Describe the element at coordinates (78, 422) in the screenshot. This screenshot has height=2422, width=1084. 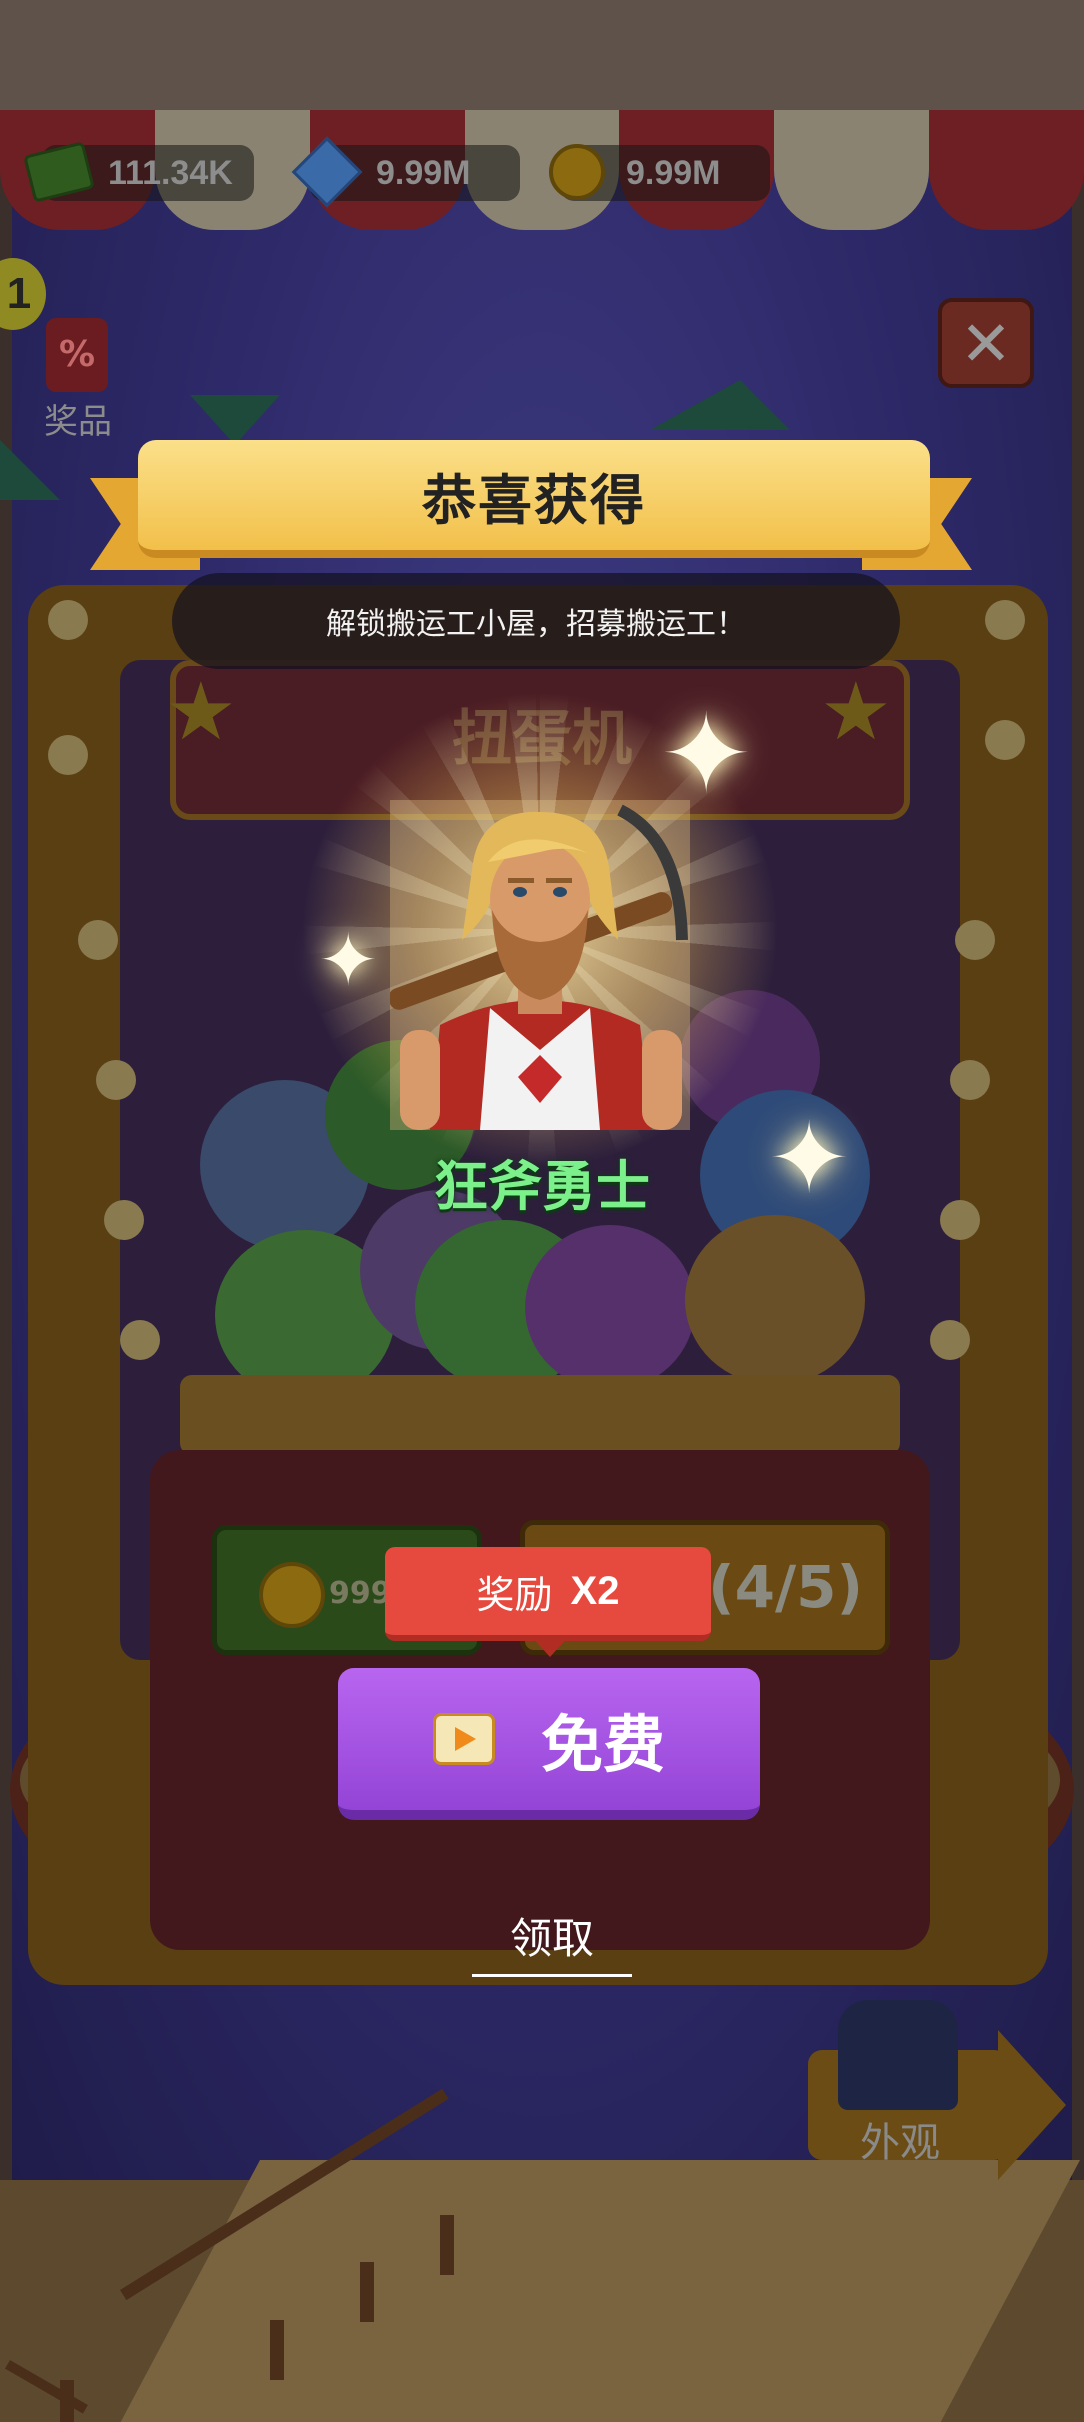
I see `prize-label: 奖品` at that location.